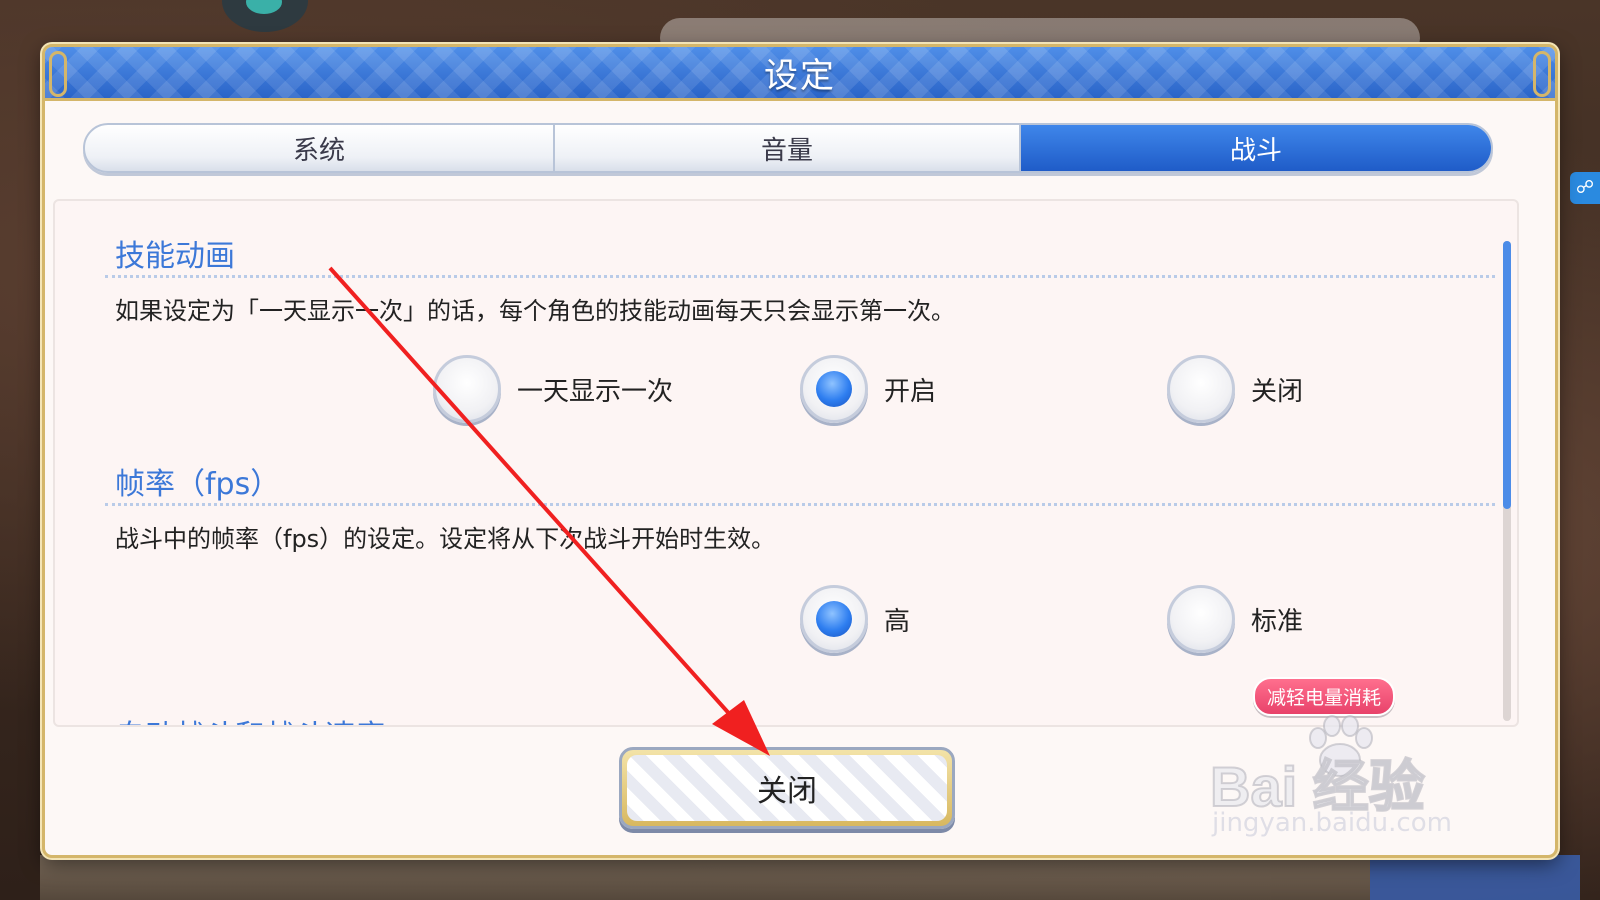 This screenshot has width=1600, height=900. Describe the element at coordinates (1332, 823) in the screenshot. I see `watermark-url: jingyan.baidu.com` at that location.